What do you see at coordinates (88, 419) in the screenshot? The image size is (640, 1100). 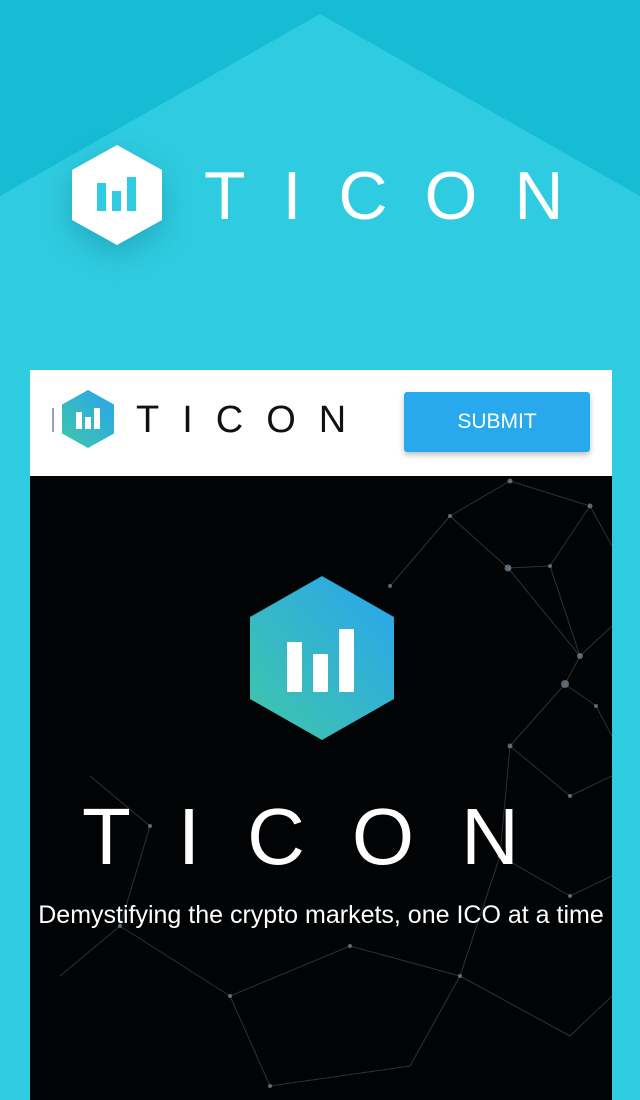 I see `nav-logo-icon` at bounding box center [88, 419].